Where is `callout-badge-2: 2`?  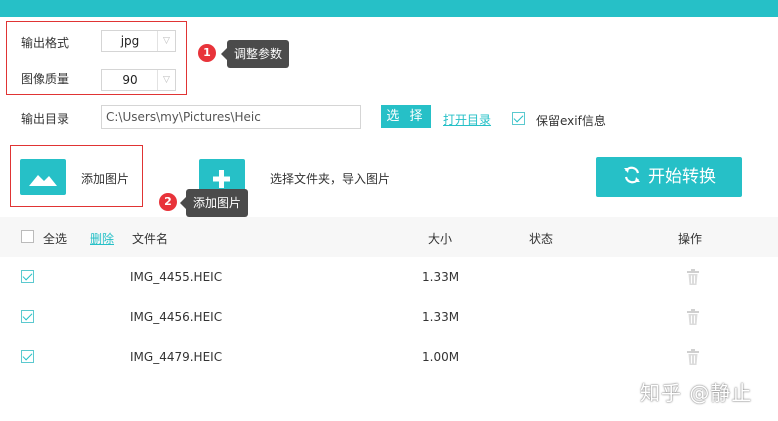
callout-badge-2: 2 is located at coordinates (168, 202).